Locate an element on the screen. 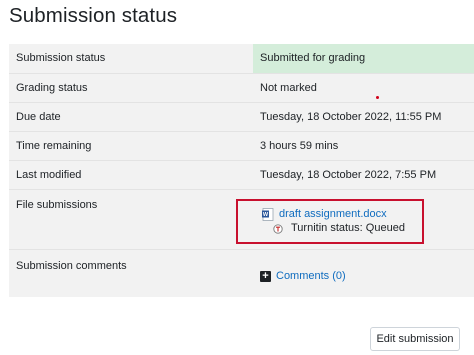  file-entry: draft assignment.docx is located at coordinates (329, 214).